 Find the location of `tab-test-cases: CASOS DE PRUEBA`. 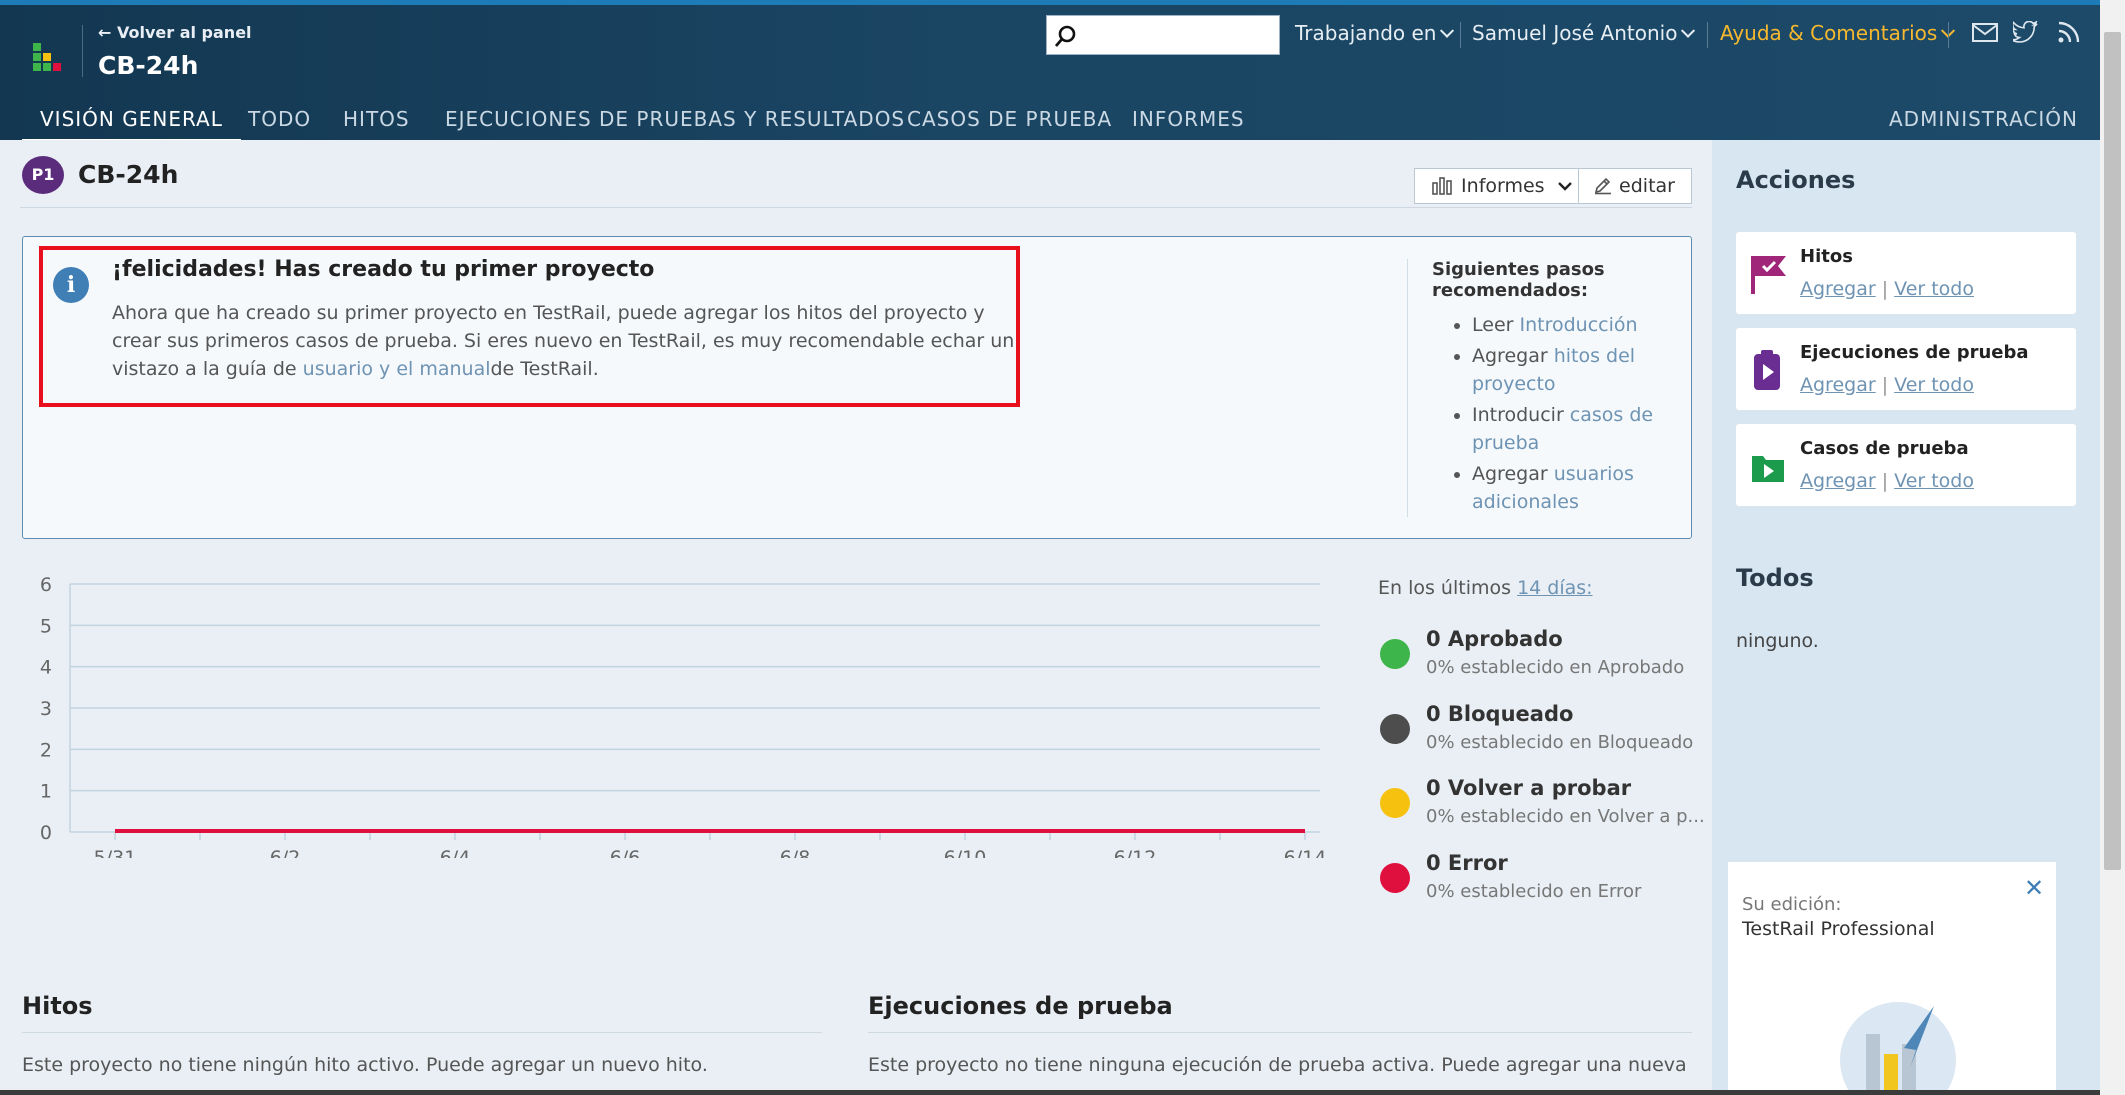

tab-test-cases: CASOS DE PRUEBA is located at coordinates (1009, 119).